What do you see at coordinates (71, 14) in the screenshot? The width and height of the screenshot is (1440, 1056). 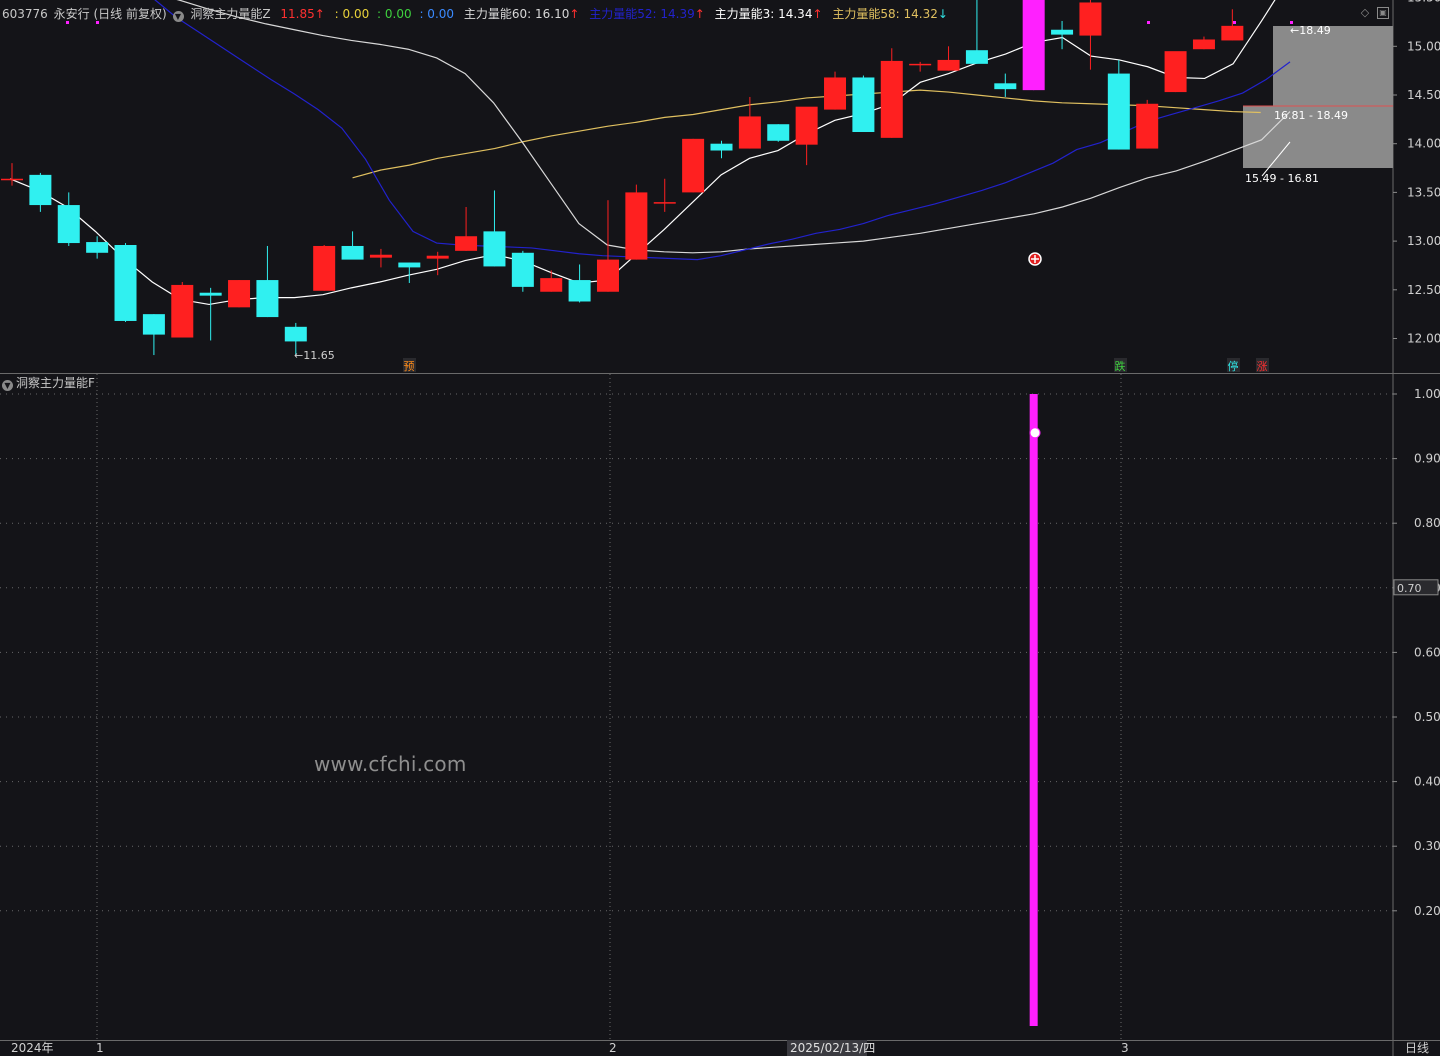 I see `stock-name: 永安行` at bounding box center [71, 14].